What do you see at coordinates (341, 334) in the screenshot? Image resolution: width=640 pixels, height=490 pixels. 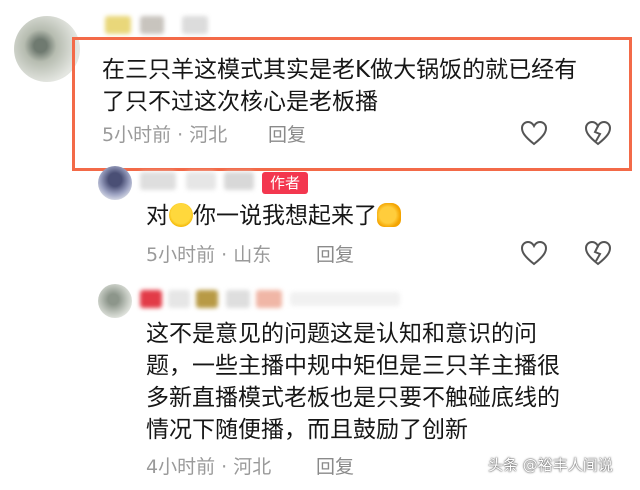 I see `comment-line: 这不是意见的问题这是认知和意识的问` at bounding box center [341, 334].